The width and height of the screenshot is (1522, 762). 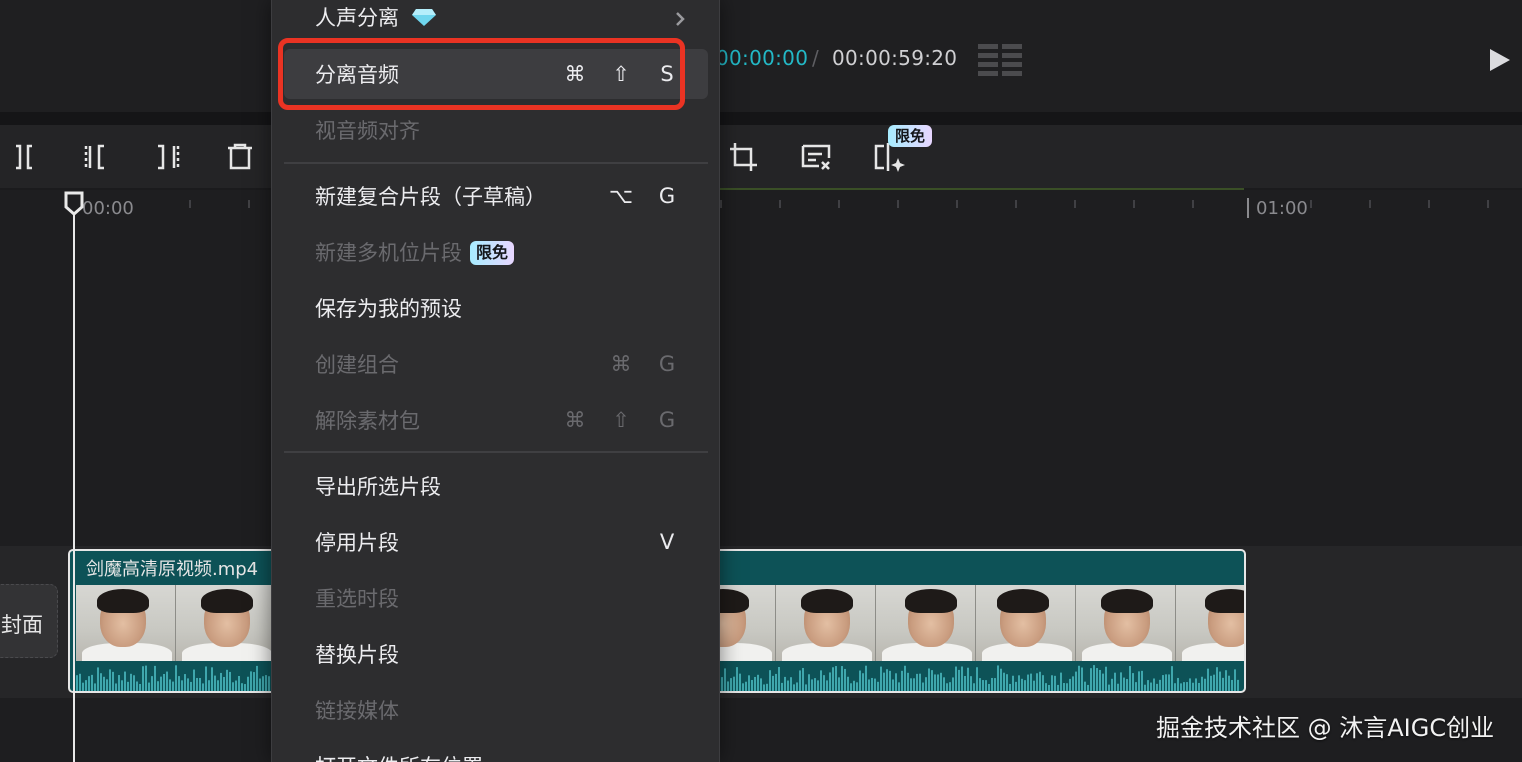 I want to click on panel-divider, so click(x=761, y=118).